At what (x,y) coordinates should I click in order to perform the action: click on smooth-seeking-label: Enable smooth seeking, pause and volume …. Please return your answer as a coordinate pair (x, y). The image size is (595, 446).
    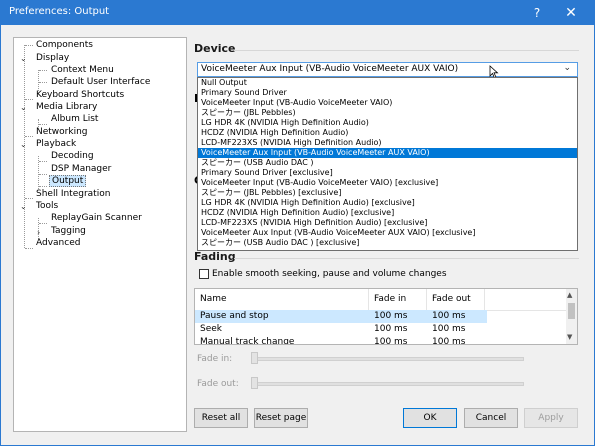
    Looking at the image, I should click on (329, 274).